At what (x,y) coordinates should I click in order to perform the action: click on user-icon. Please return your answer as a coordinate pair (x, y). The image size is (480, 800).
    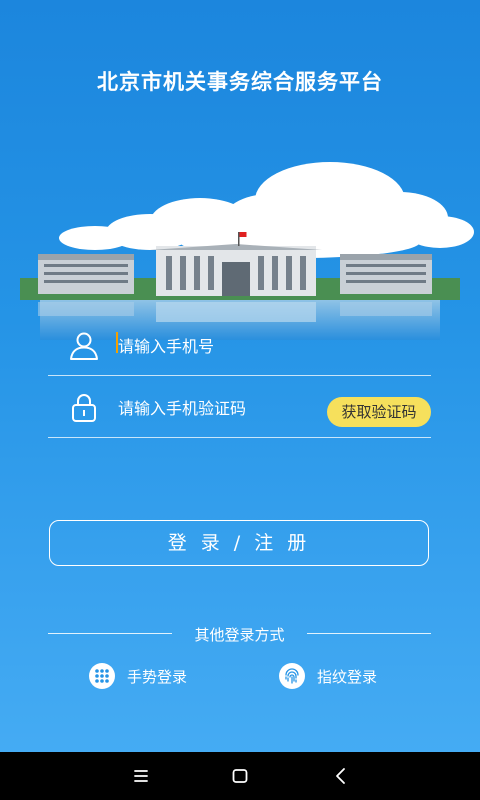
    Looking at the image, I should click on (84, 346).